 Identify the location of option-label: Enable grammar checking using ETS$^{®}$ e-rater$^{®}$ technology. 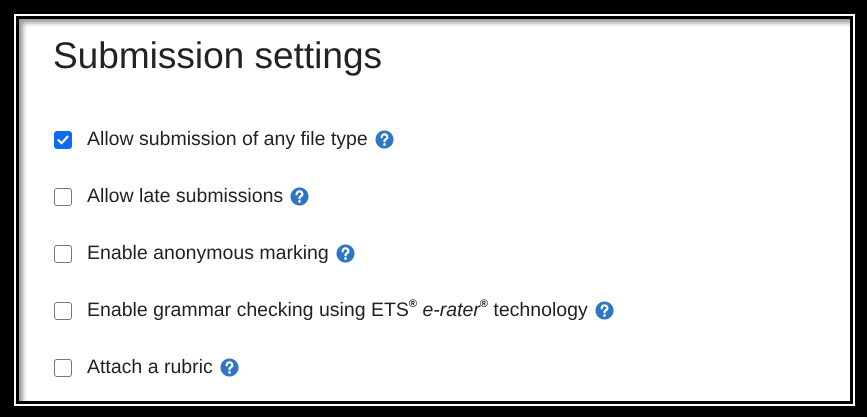
(337, 310).